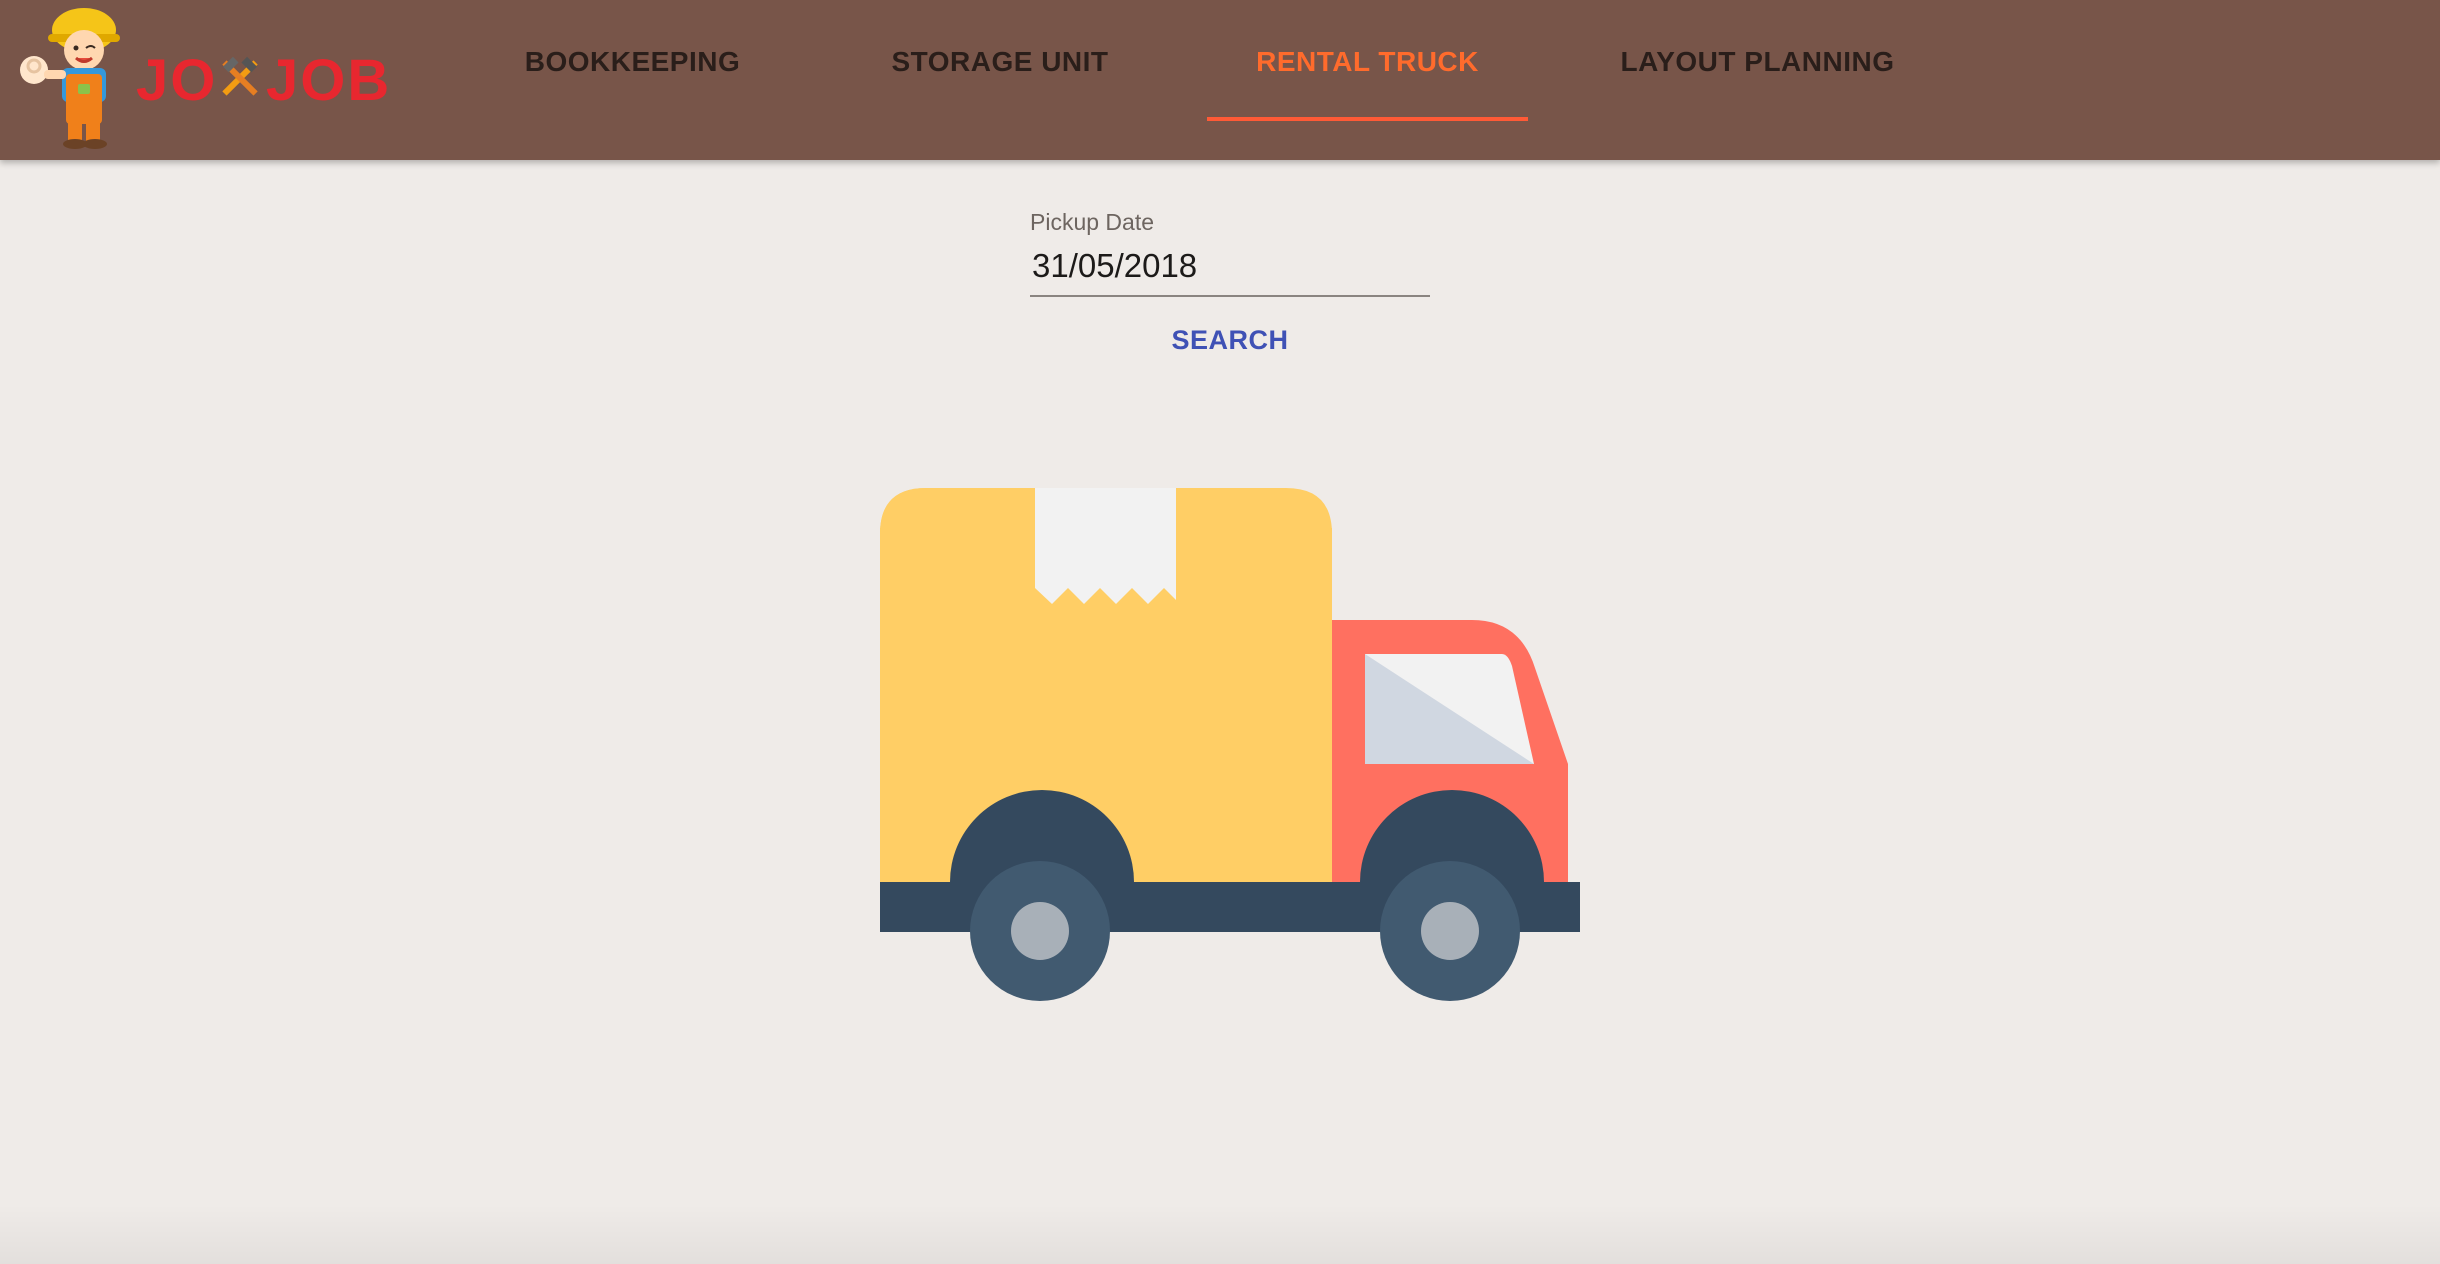 This screenshot has height=1264, width=2440. What do you see at coordinates (1000, 62) in the screenshot?
I see `tab-storage-unit: STORAGE UNIT` at bounding box center [1000, 62].